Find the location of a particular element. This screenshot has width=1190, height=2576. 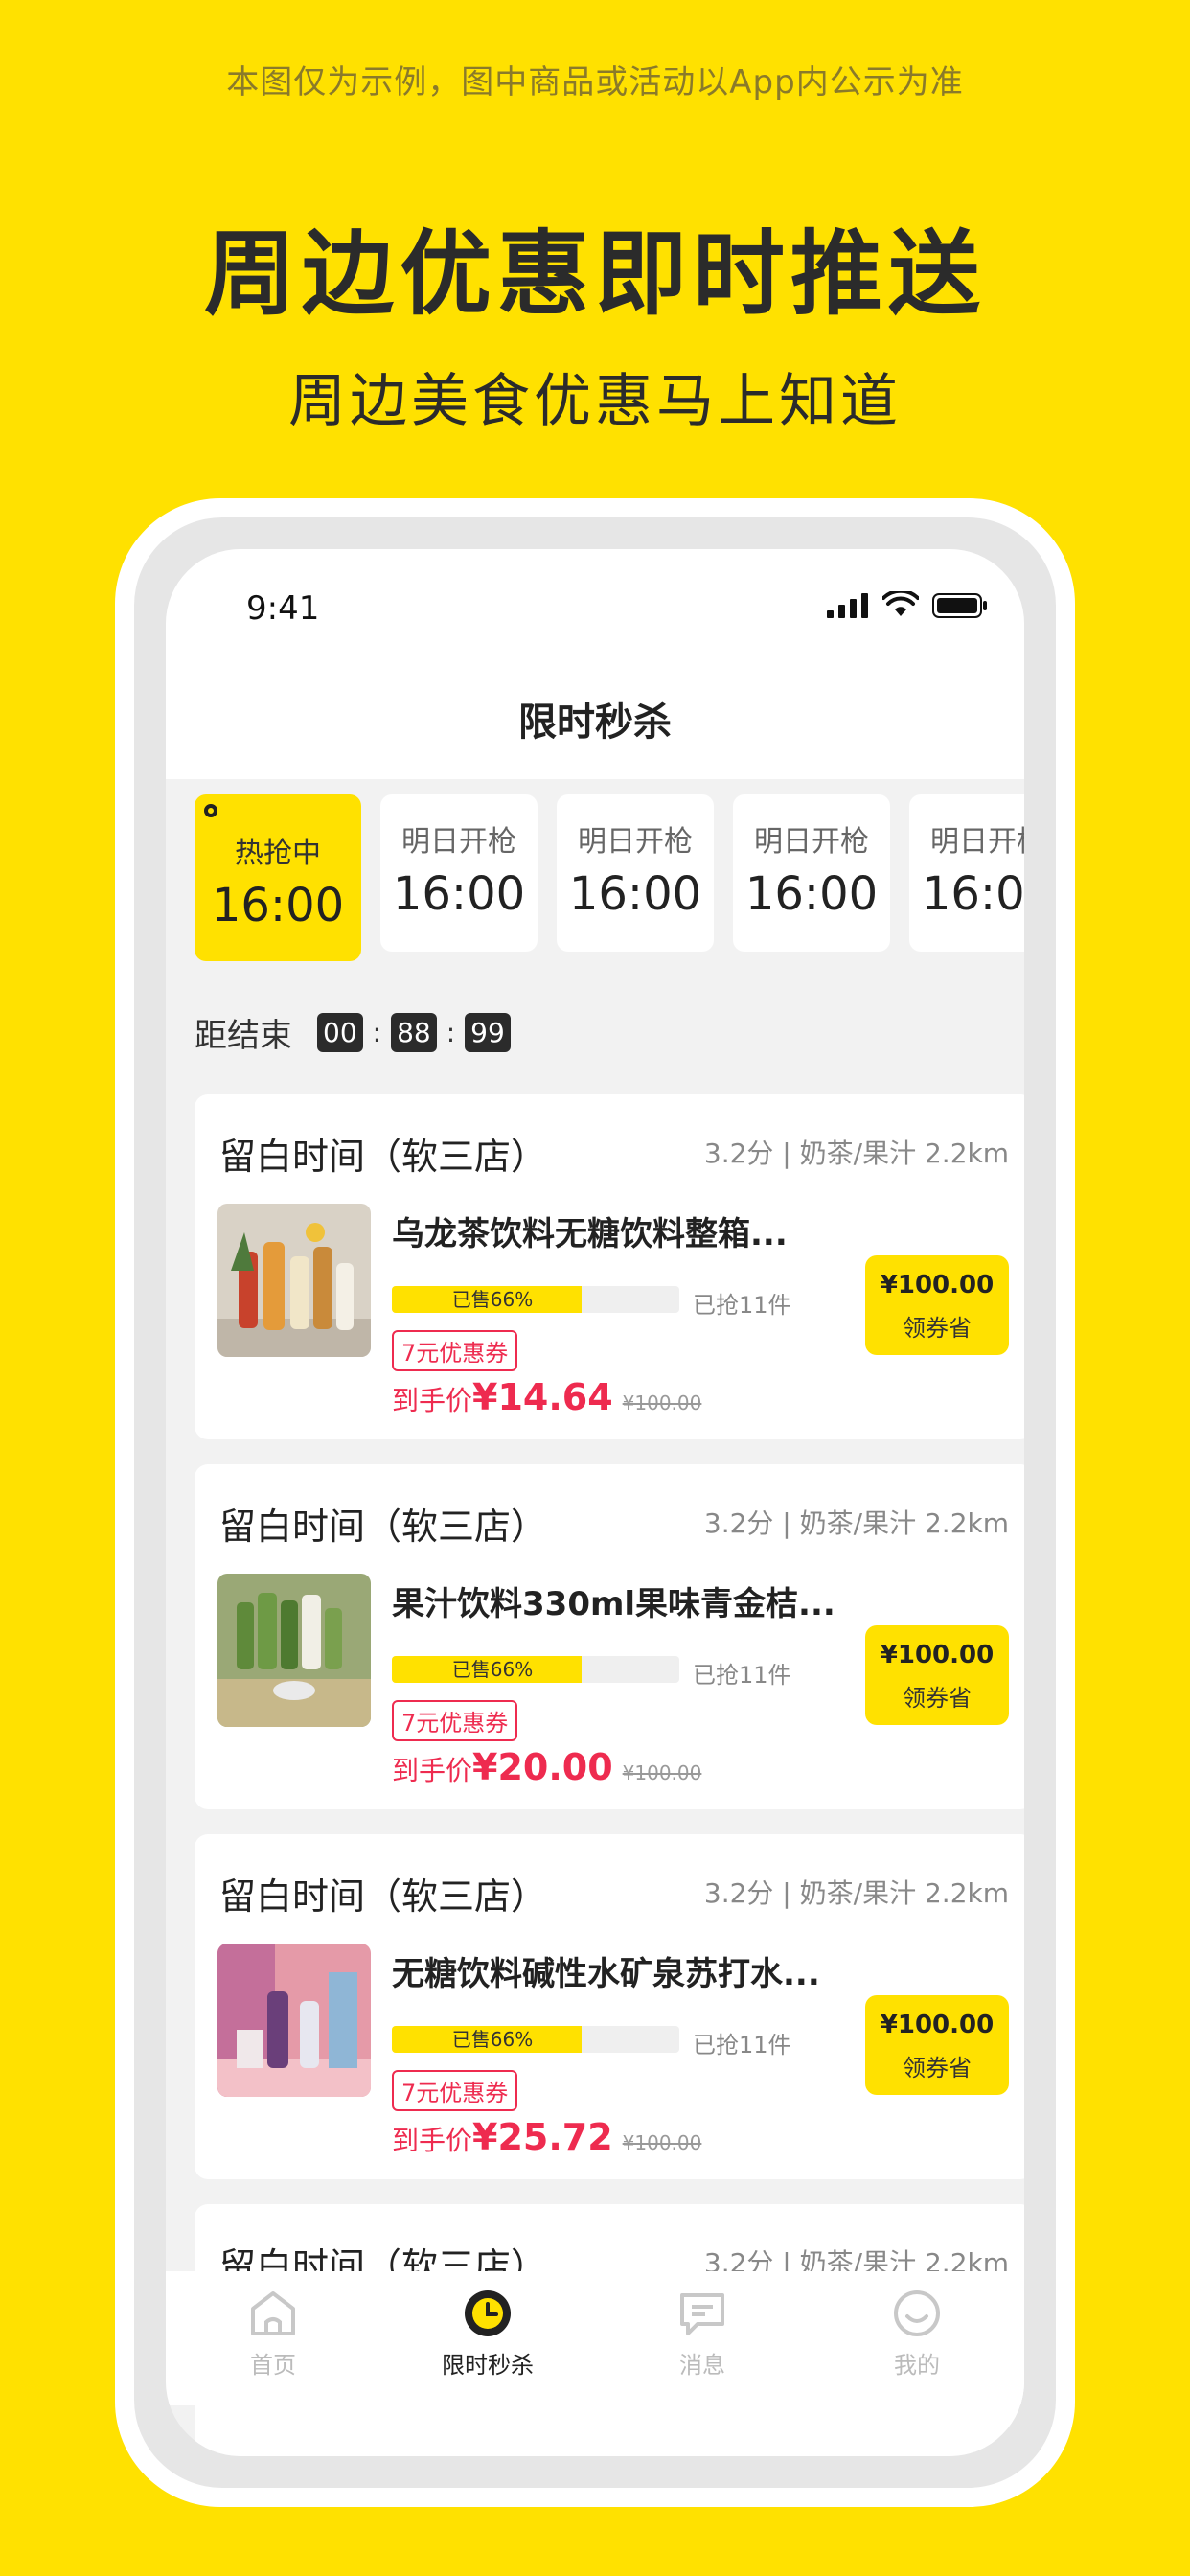

disclaimer: 本图仅为示例，图中商品或活动以App内公示为准 is located at coordinates (595, 82).